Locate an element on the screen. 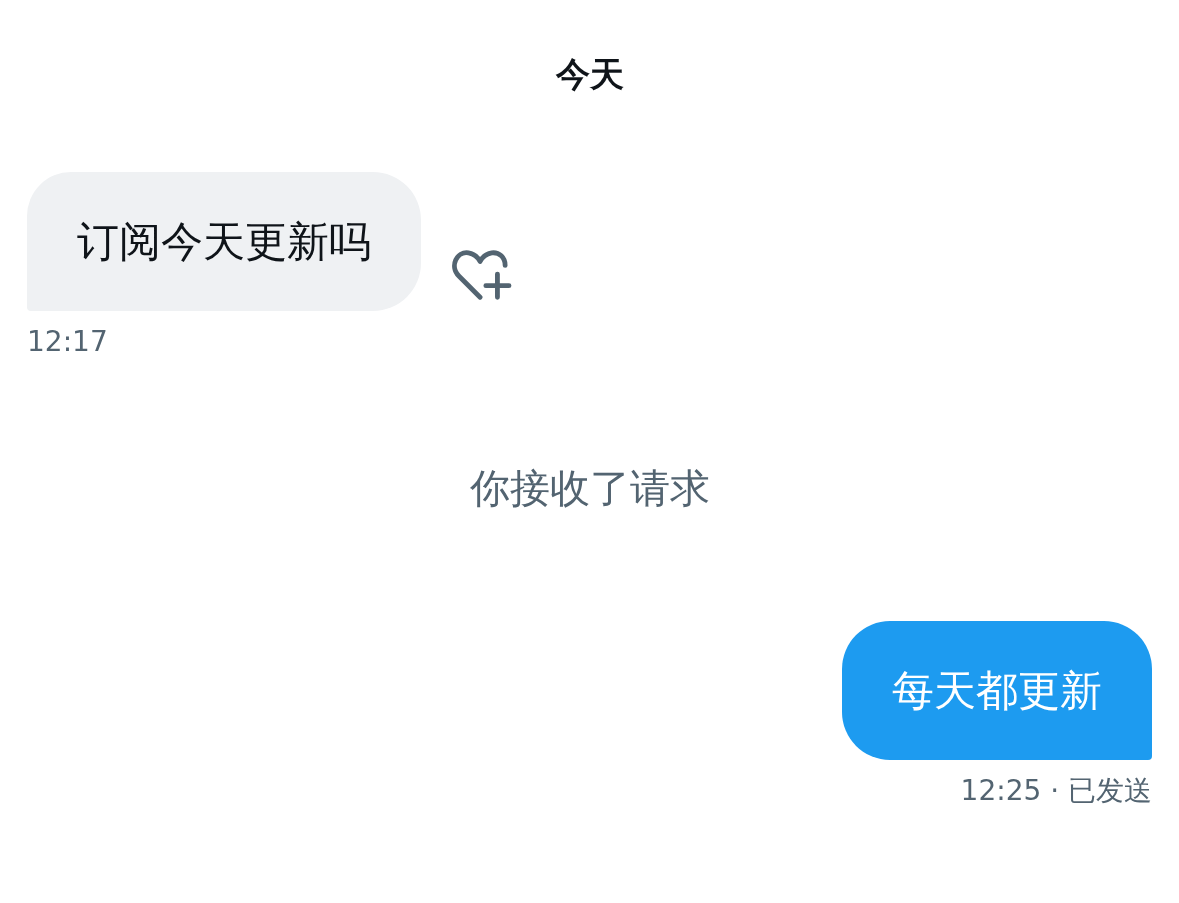 The height and width of the screenshot is (903, 1179). heart-plus-icon is located at coordinates (482, 276).